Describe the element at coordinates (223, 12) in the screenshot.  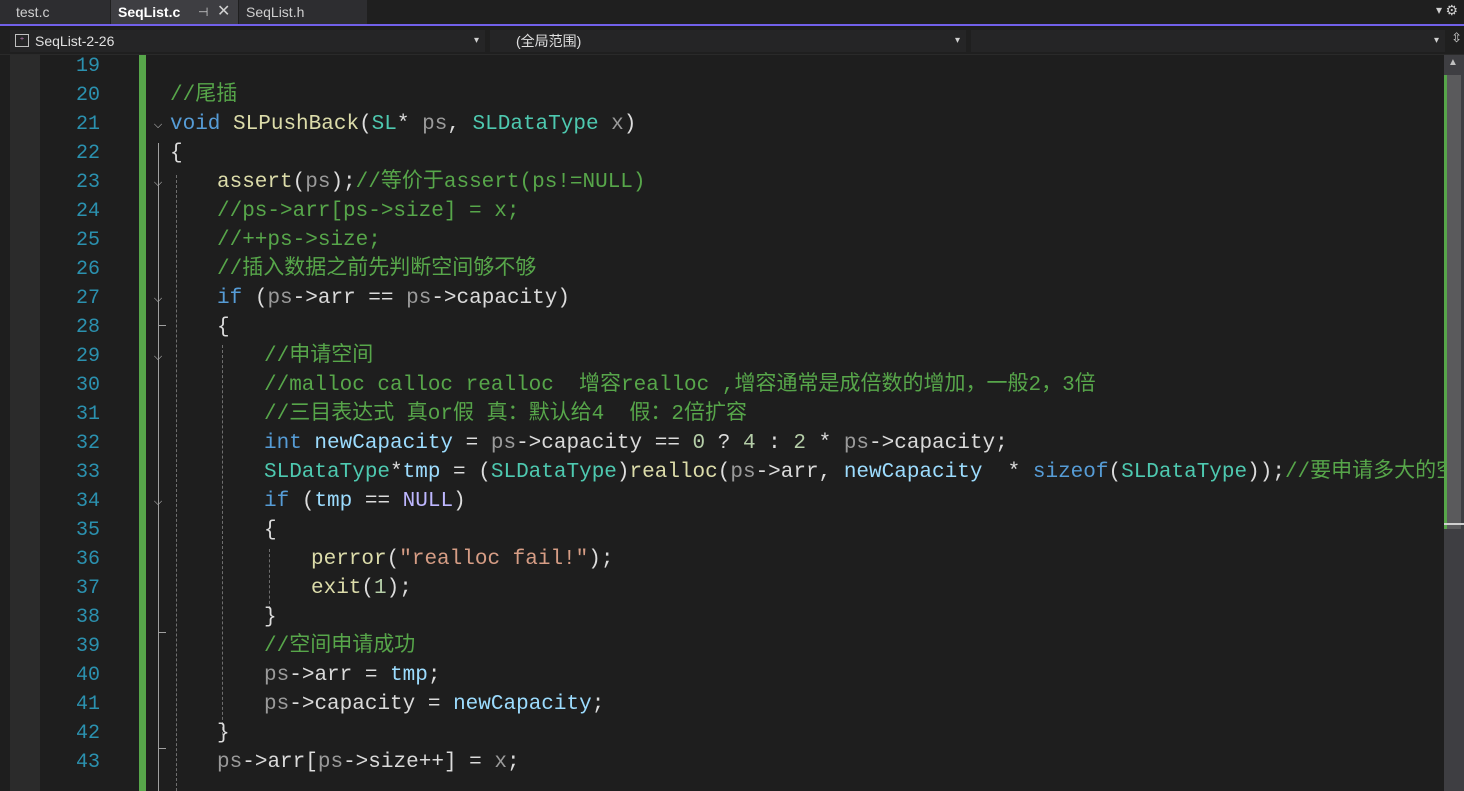
I see `close-icon: ✕` at that location.